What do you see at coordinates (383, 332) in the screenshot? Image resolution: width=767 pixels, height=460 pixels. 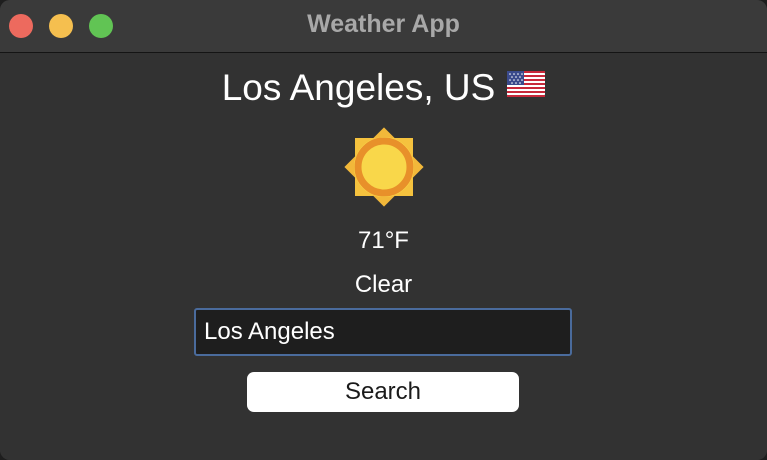 I see `city-search-input` at bounding box center [383, 332].